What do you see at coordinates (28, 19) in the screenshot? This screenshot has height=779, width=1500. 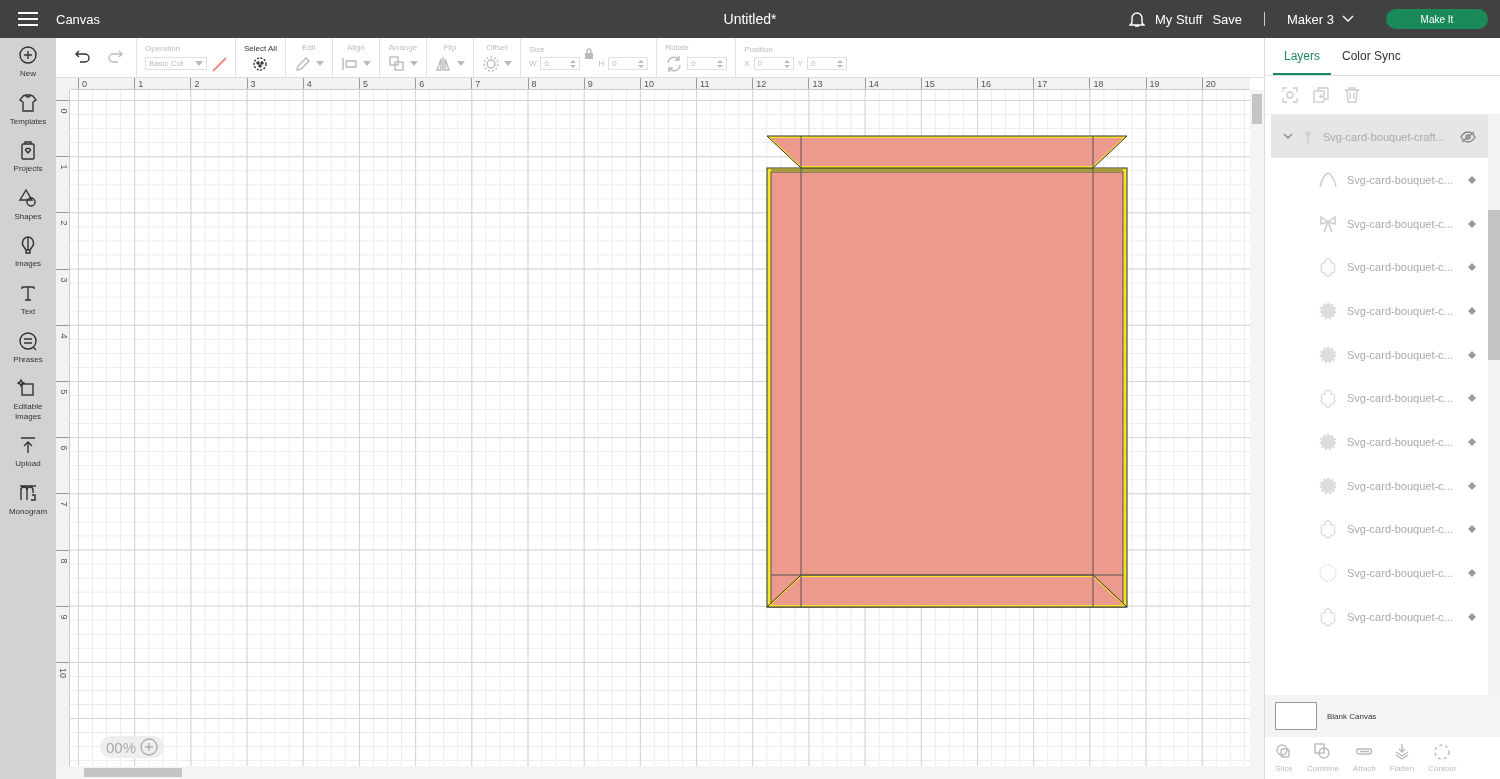 I see `menu-icon` at bounding box center [28, 19].